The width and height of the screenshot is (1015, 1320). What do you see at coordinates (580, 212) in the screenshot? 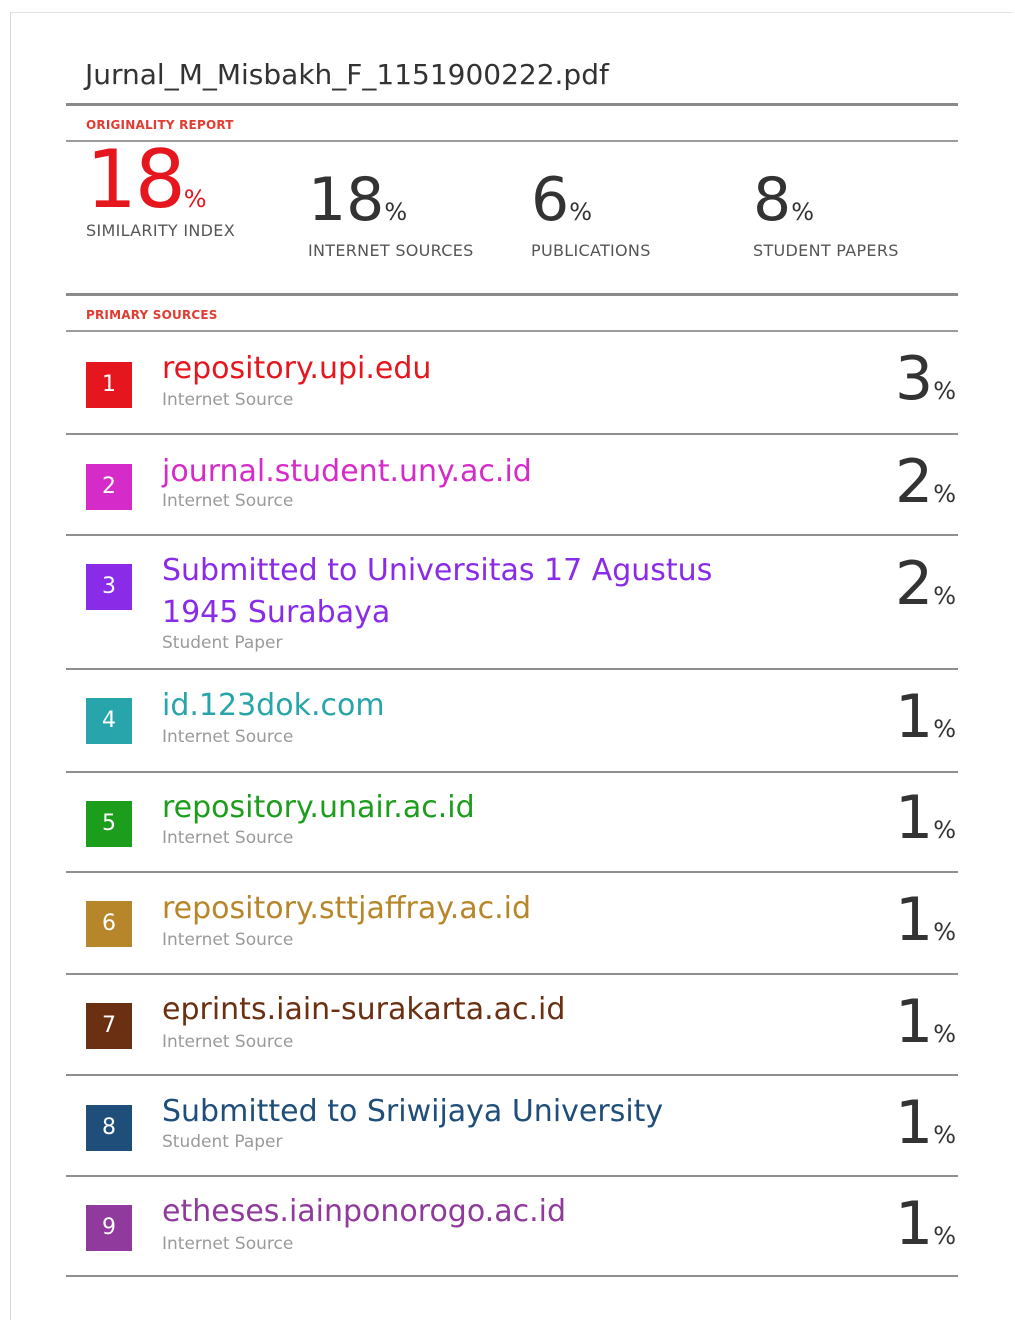
I see `publications-unit: %` at bounding box center [580, 212].